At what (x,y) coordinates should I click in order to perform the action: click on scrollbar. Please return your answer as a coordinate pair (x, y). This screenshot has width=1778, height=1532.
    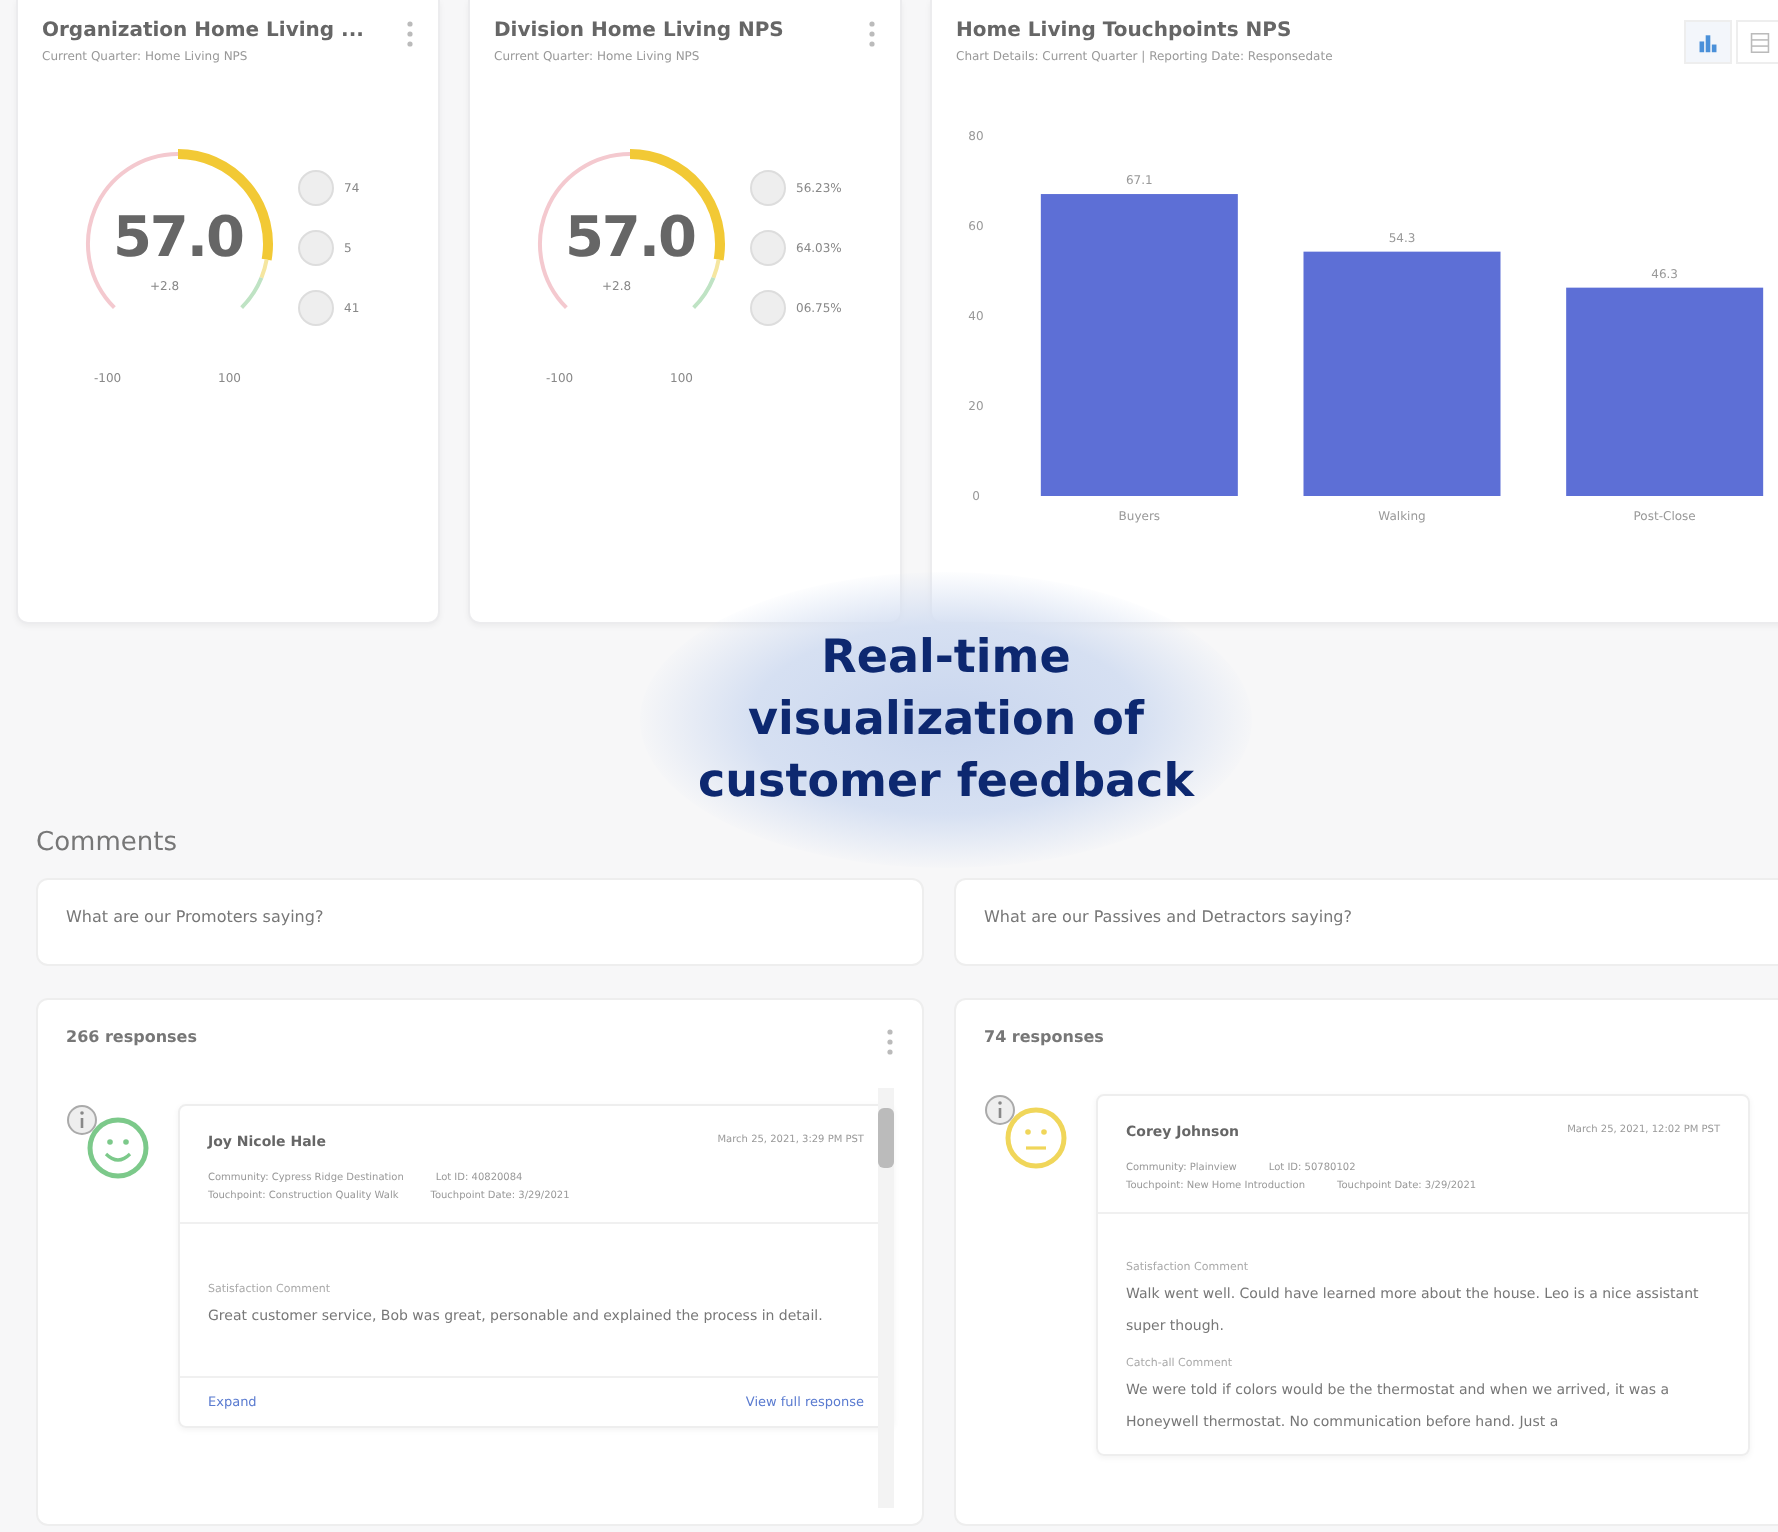
    Looking at the image, I should click on (886, 1298).